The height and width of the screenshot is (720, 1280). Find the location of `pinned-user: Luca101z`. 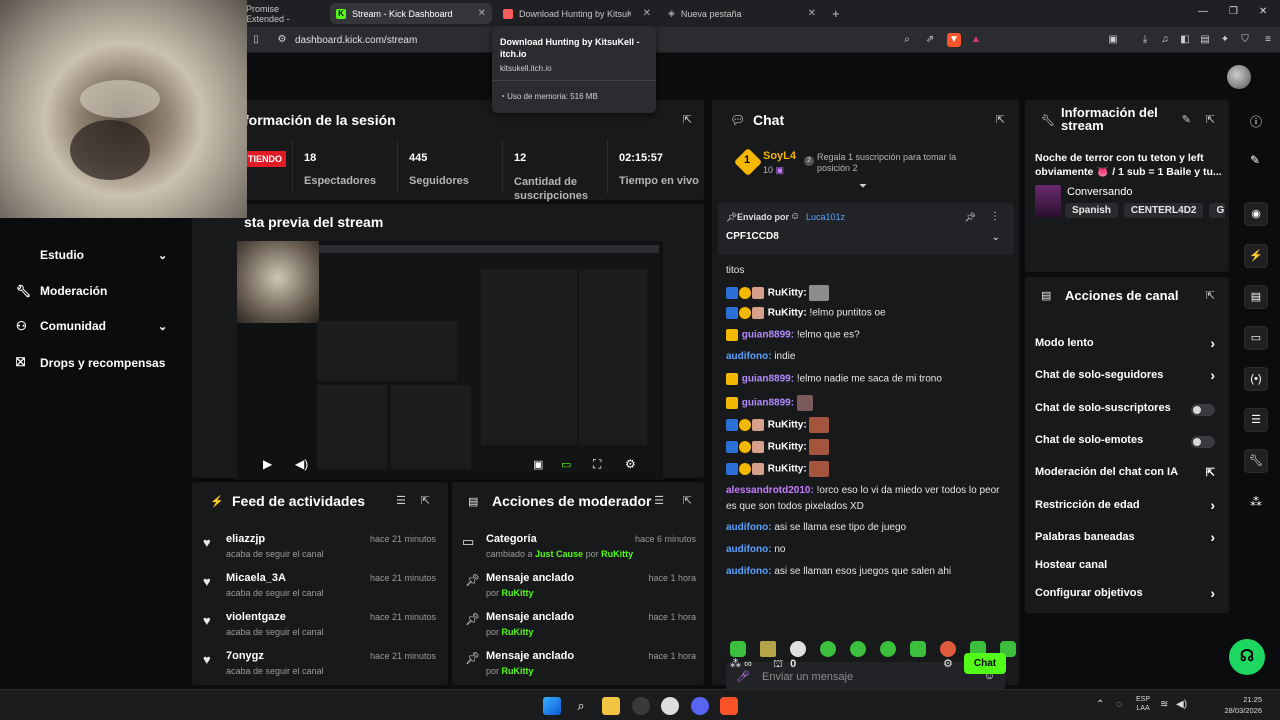

pinned-user: Luca101z is located at coordinates (825, 217).